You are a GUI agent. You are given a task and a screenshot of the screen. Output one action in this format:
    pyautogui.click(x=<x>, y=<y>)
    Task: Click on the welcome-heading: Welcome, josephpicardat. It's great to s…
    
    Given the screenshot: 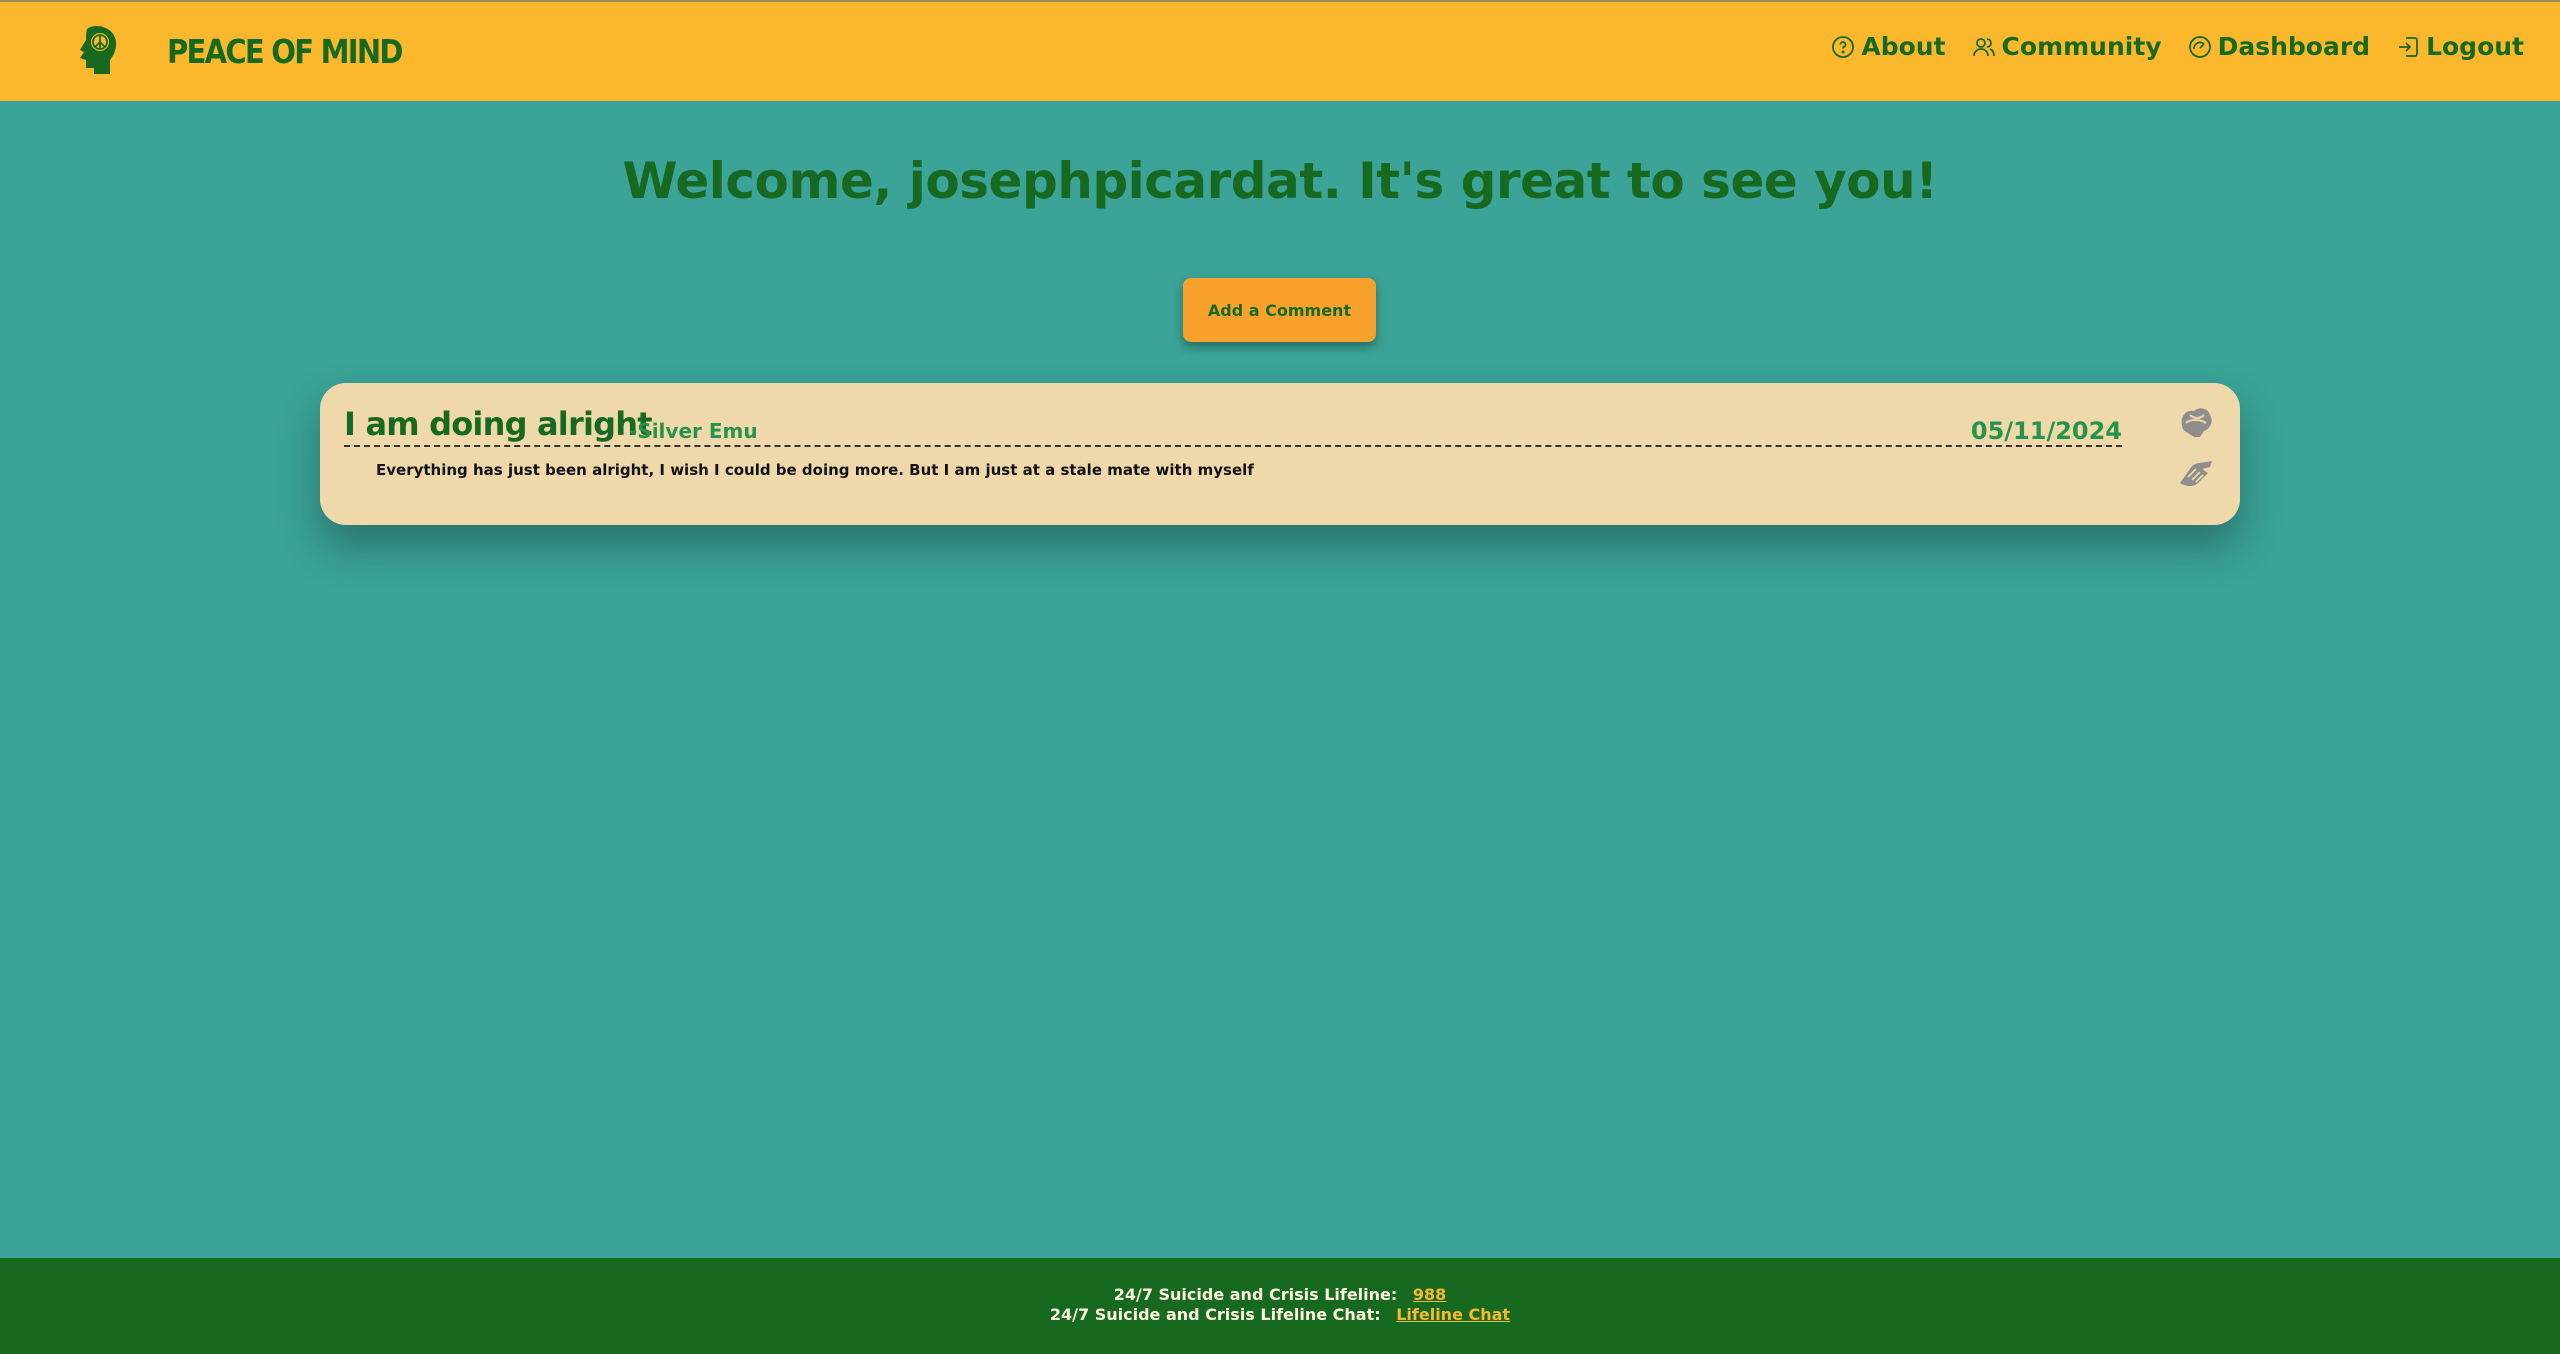 What is the action you would take?
    pyautogui.click(x=1280, y=181)
    